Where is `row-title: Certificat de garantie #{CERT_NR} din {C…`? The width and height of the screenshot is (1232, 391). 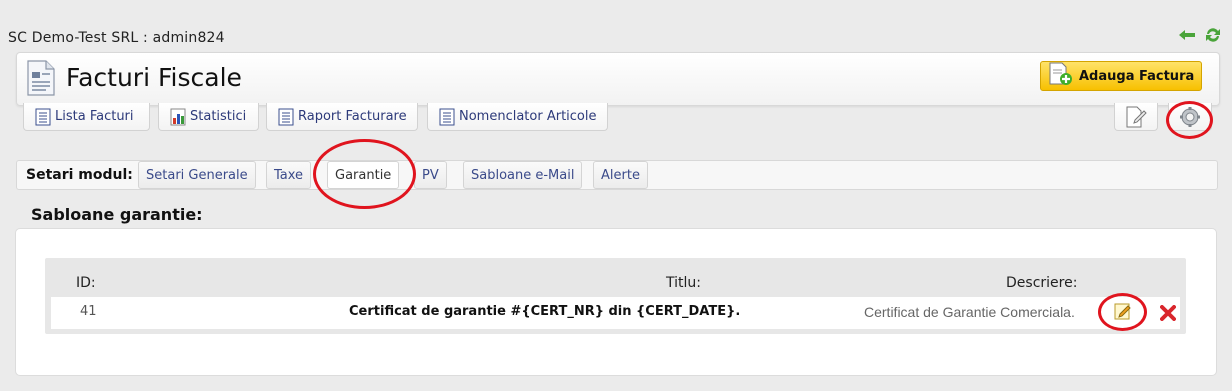
row-title: Certificat de garantie #{CERT_NR} din {C… is located at coordinates (545, 311).